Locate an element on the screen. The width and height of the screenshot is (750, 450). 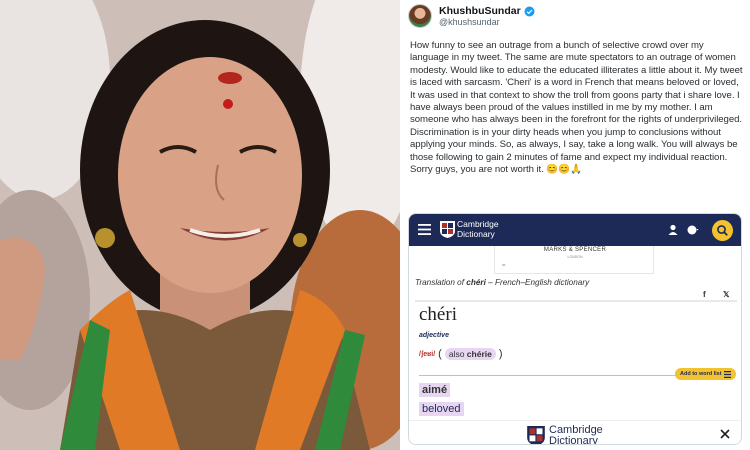
handle: @khushsundar is located at coordinates (469, 22).